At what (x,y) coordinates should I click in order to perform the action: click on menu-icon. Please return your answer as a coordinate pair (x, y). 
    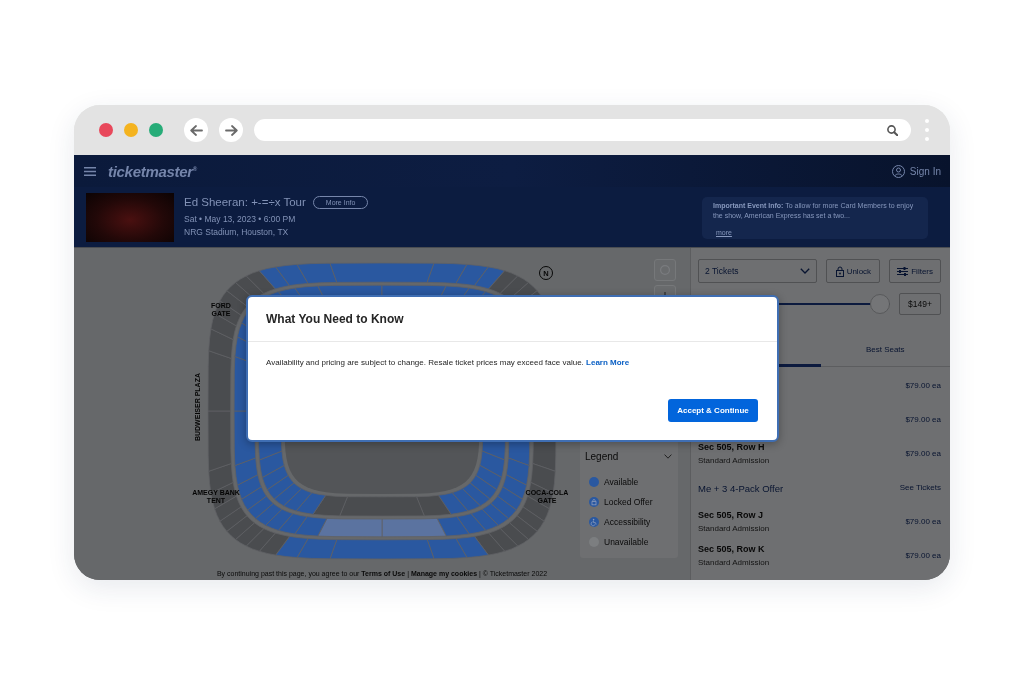
    Looking at the image, I should click on (90, 171).